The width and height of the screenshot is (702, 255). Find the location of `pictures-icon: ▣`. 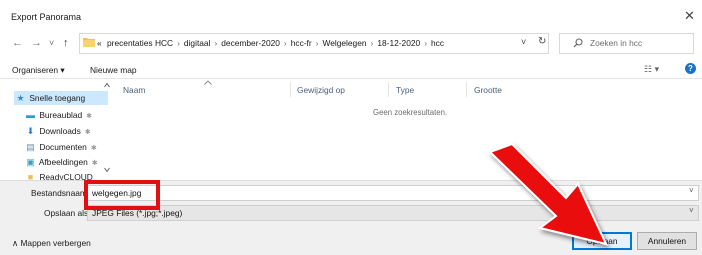

pictures-icon: ▣ is located at coordinates (30, 162).